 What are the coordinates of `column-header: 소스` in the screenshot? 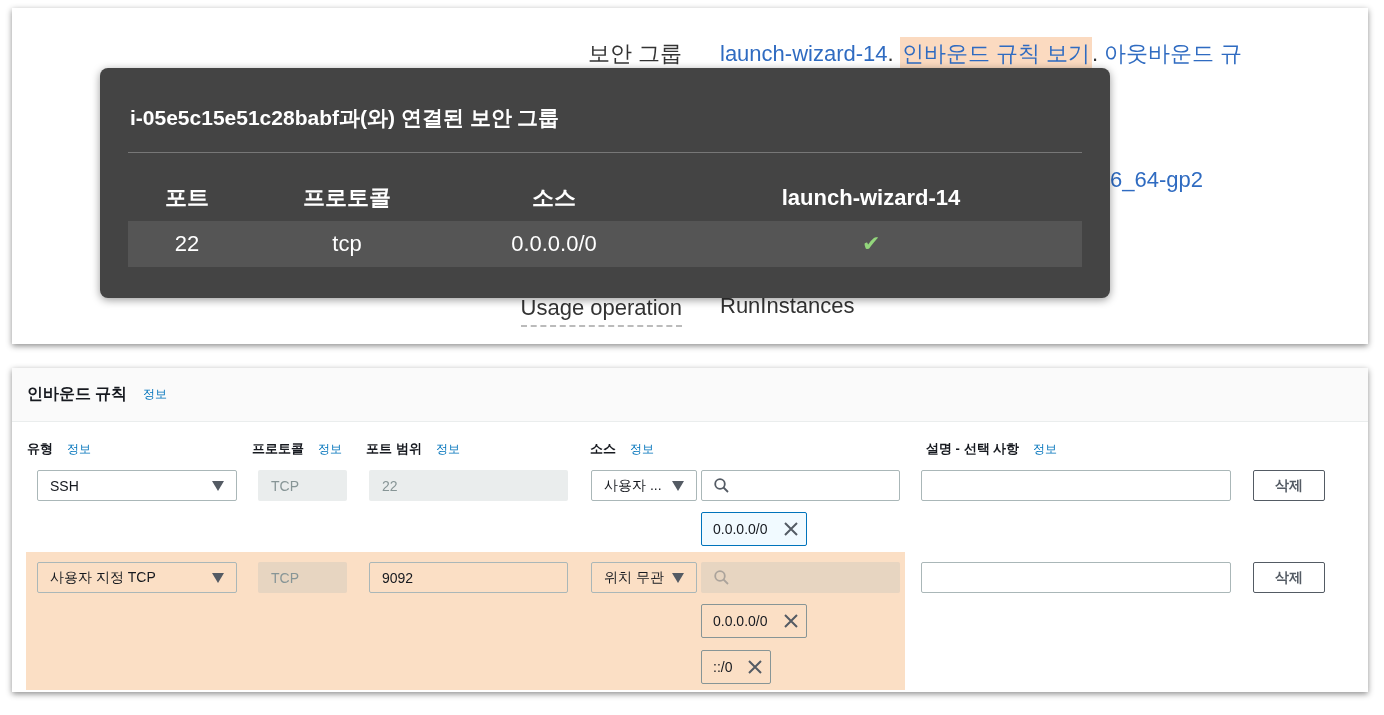 It's located at (554, 198).